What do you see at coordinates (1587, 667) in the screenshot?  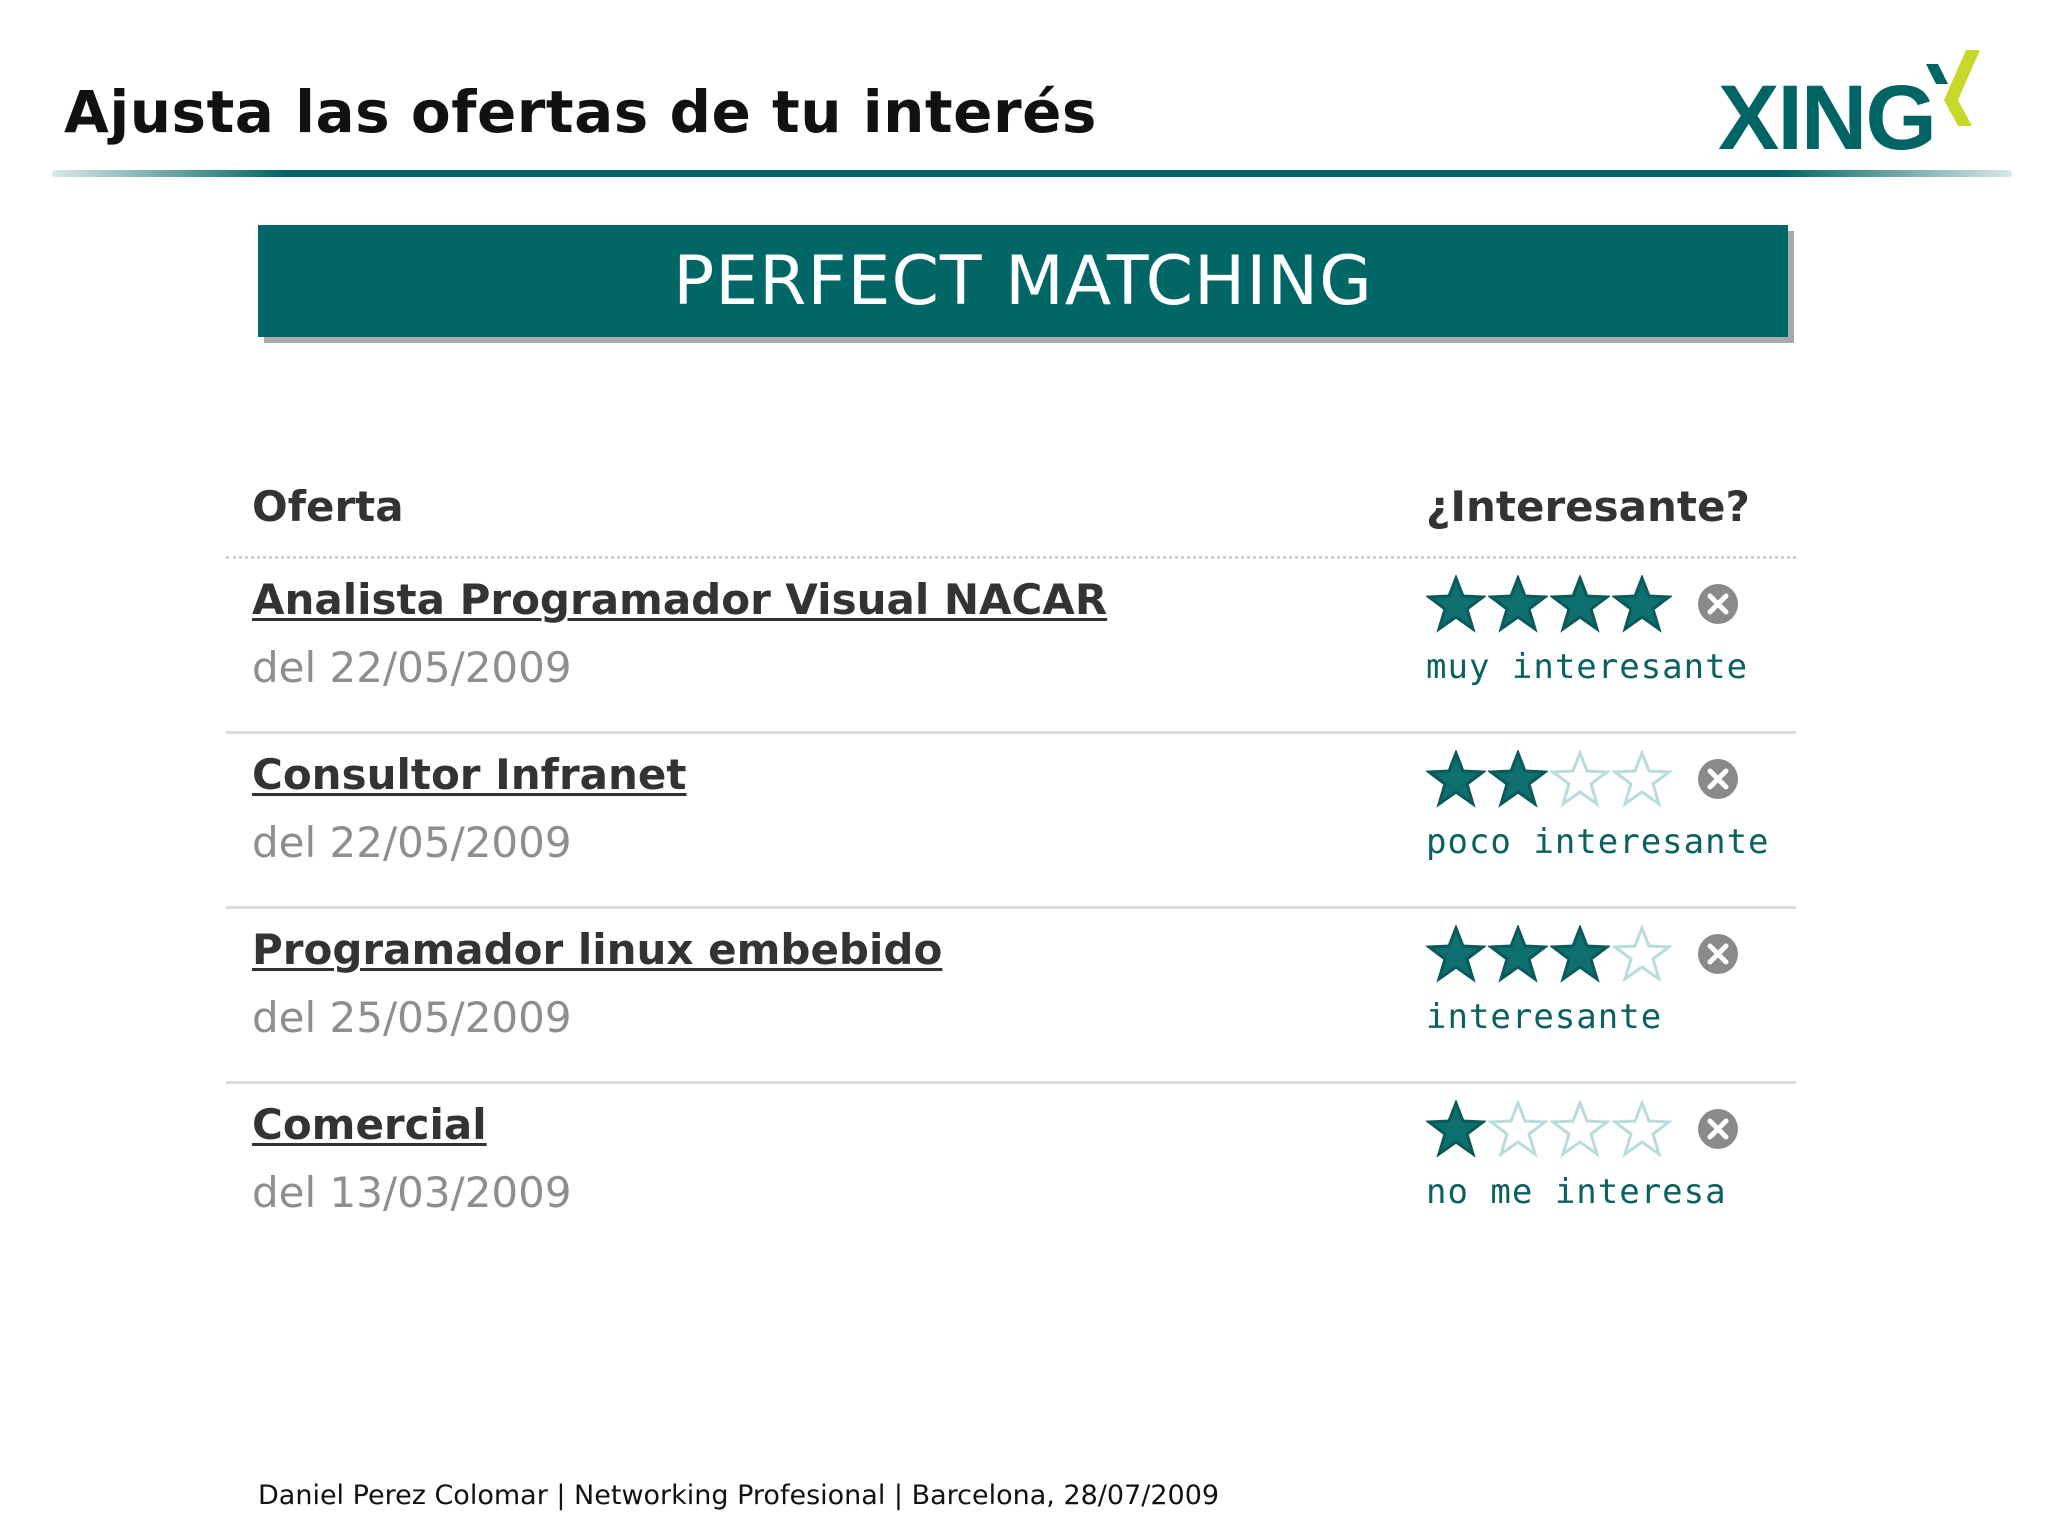 I see `rating-label: muy interesante` at bounding box center [1587, 667].